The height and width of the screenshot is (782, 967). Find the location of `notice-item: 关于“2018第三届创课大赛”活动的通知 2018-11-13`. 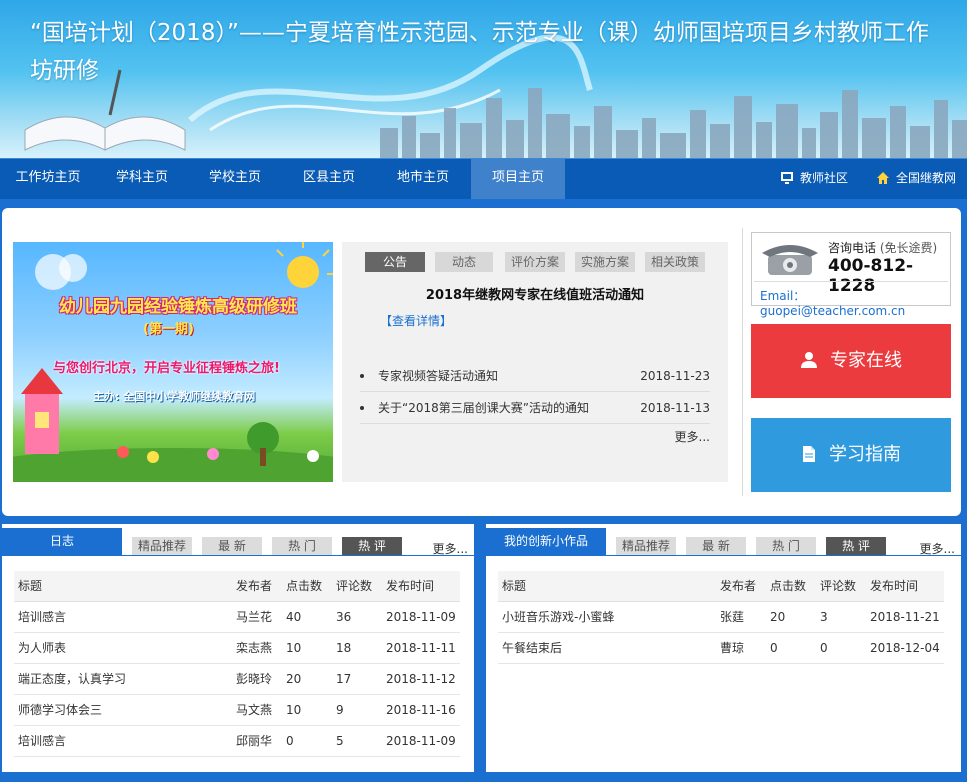

notice-item: 关于“2018第三届创课大赛”活动的通知 2018-11-13 is located at coordinates (535, 408).